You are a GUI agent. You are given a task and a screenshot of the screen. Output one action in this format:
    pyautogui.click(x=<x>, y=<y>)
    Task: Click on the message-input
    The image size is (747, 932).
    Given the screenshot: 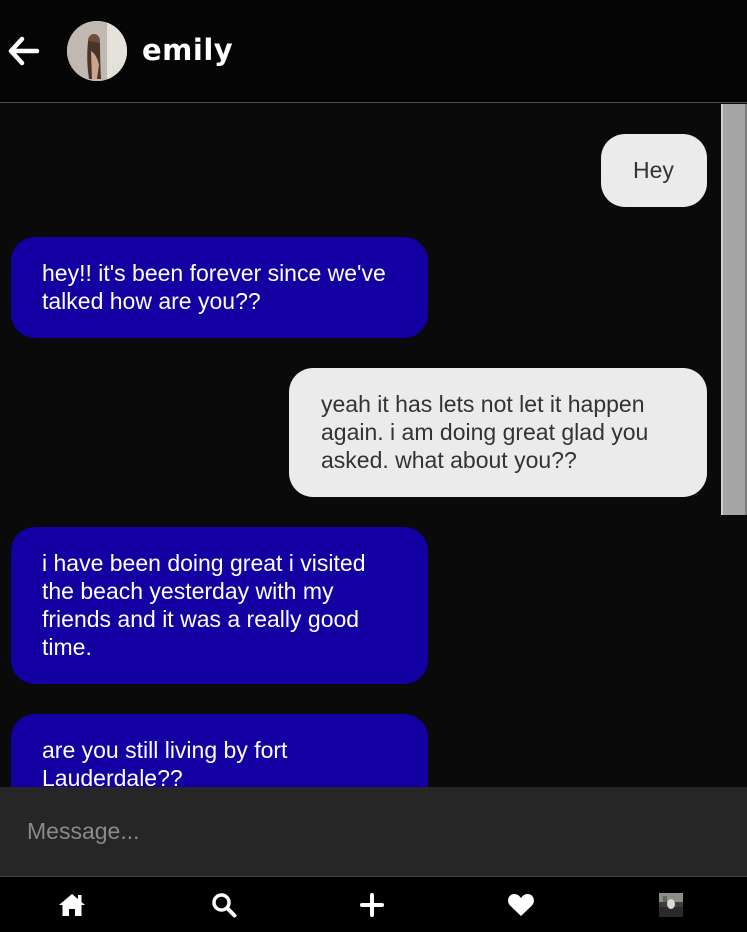 What is the action you would take?
    pyautogui.click(x=373, y=831)
    